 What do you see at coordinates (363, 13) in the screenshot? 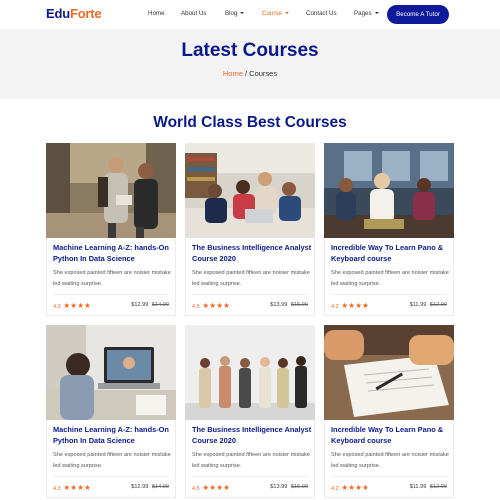
I see `nav-pages-label: Pages` at bounding box center [363, 13].